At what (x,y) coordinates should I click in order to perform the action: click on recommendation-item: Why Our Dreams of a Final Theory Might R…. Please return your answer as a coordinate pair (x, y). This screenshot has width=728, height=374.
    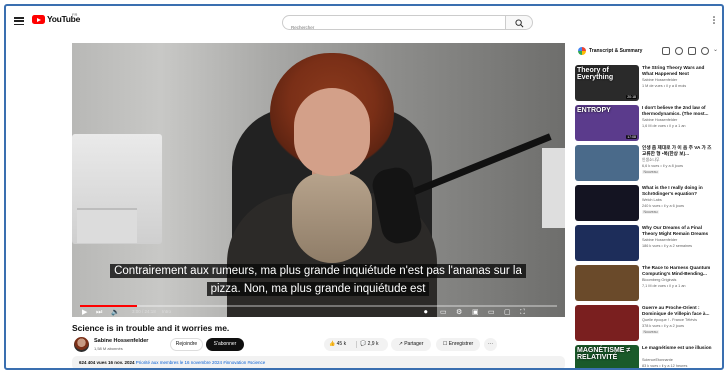
    Looking at the image, I should click on (648, 243).